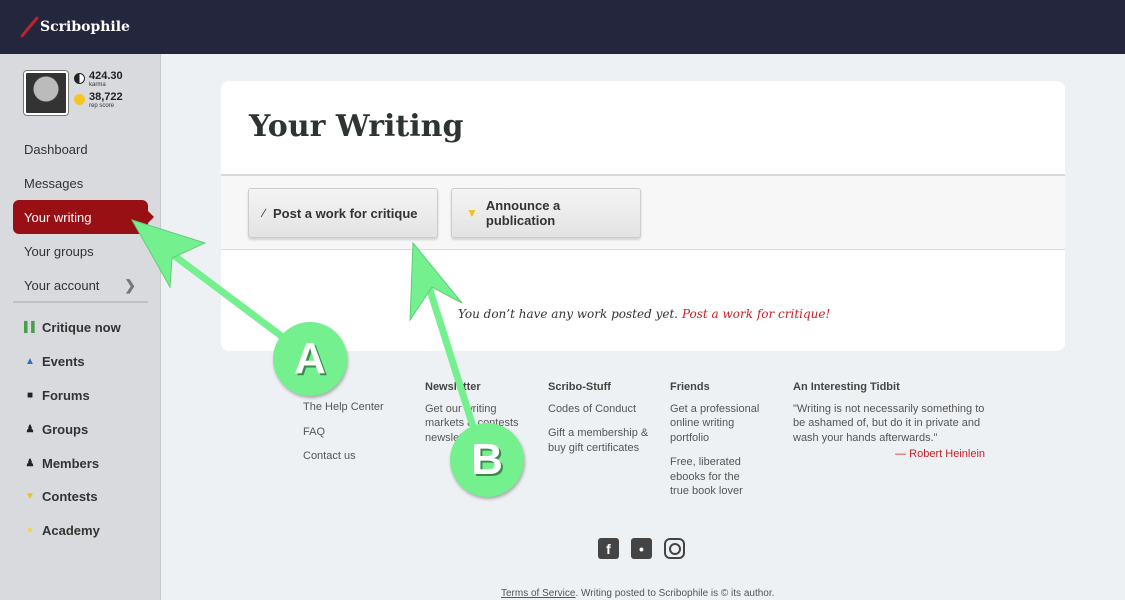 Image resolution: width=1125 pixels, height=600 pixels. I want to click on chat-bubbles-icon: ■, so click(30, 395).